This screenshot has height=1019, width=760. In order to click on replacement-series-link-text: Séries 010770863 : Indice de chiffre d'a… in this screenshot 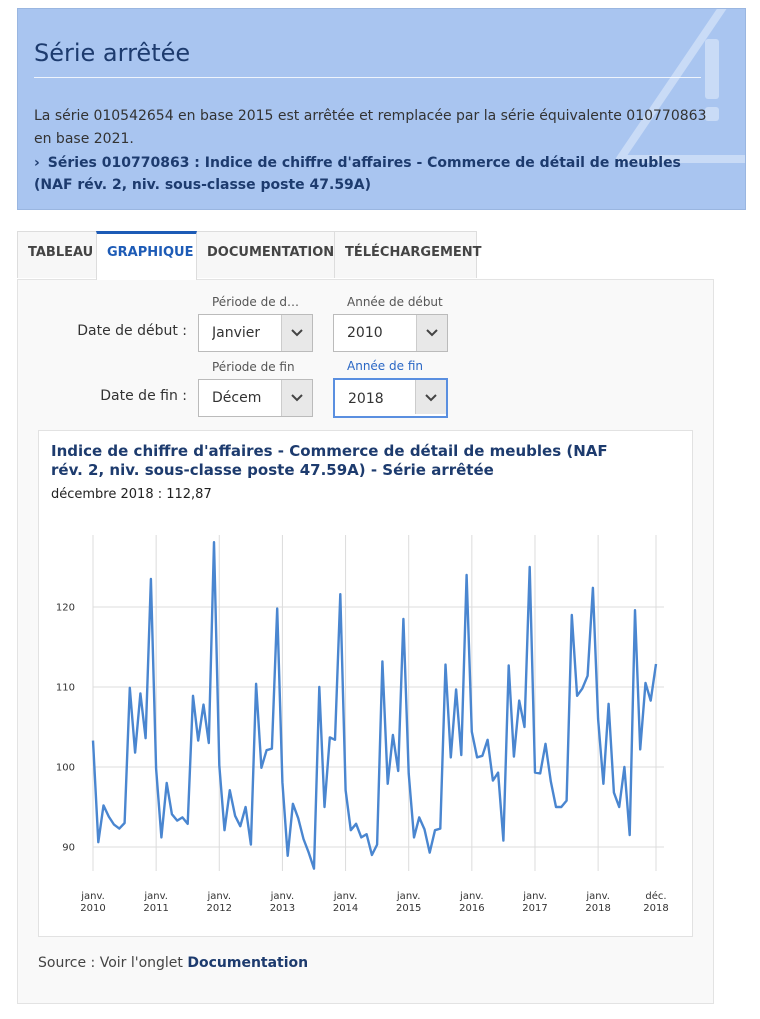, I will do `click(357, 174)`.